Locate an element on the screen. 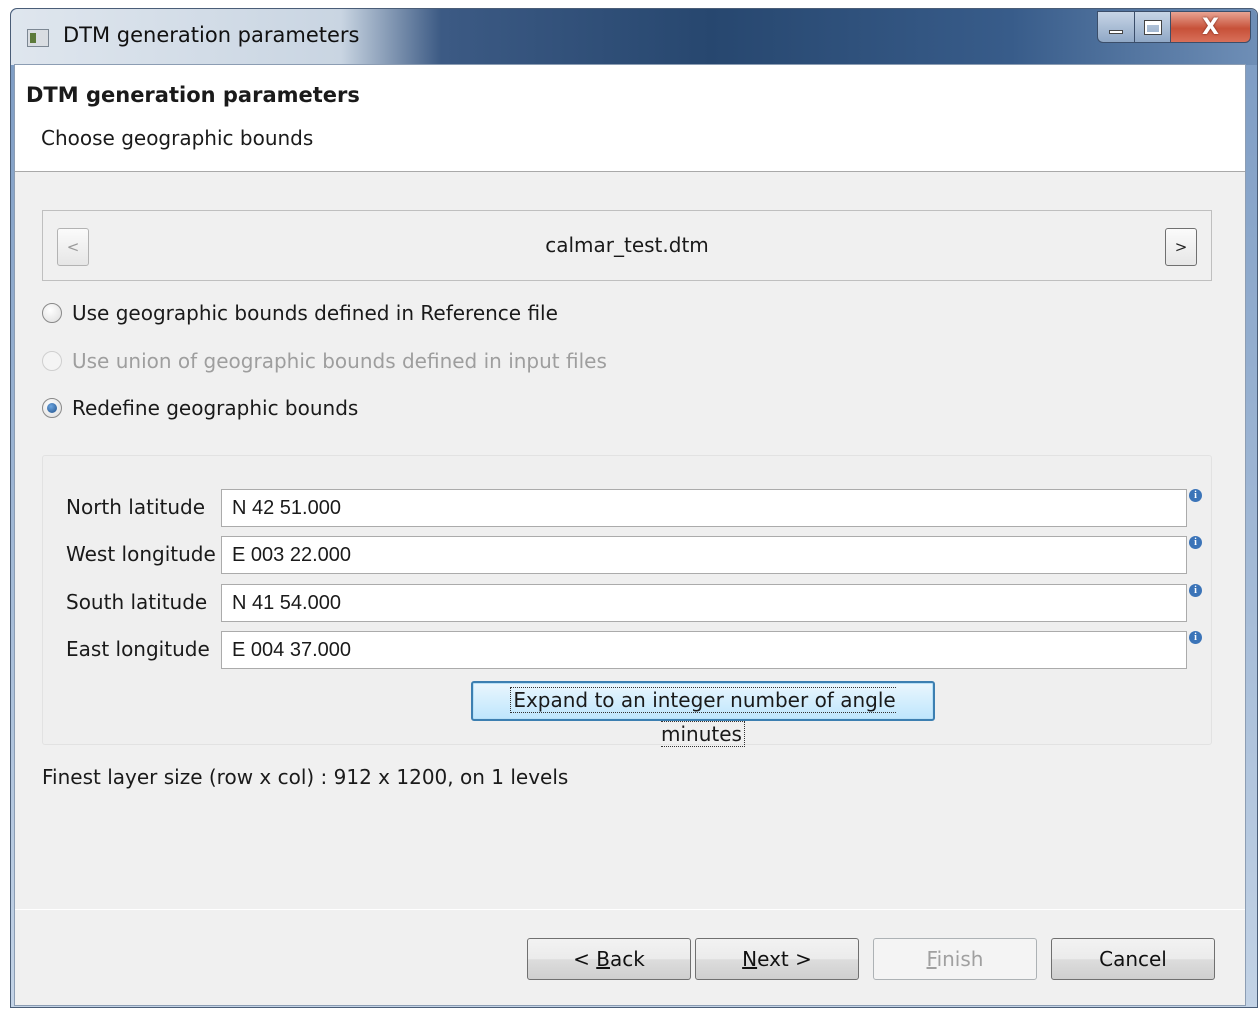  minimize-icon is located at coordinates (1116, 32).